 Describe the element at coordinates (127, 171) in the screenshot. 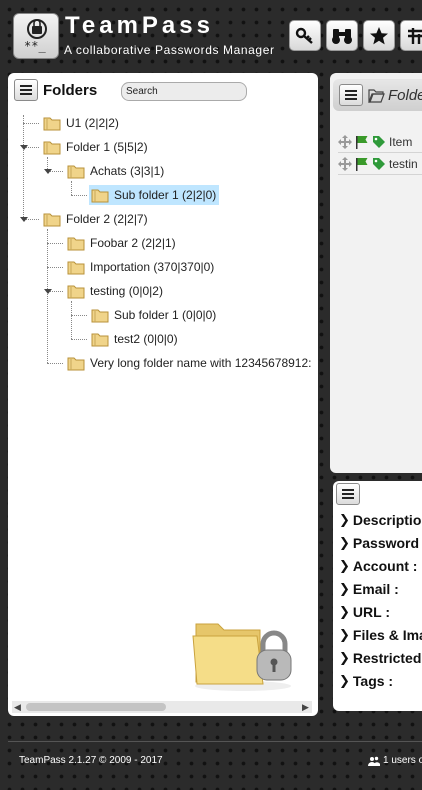

I see `tree-node-label: Achats (3|3|1)` at that location.